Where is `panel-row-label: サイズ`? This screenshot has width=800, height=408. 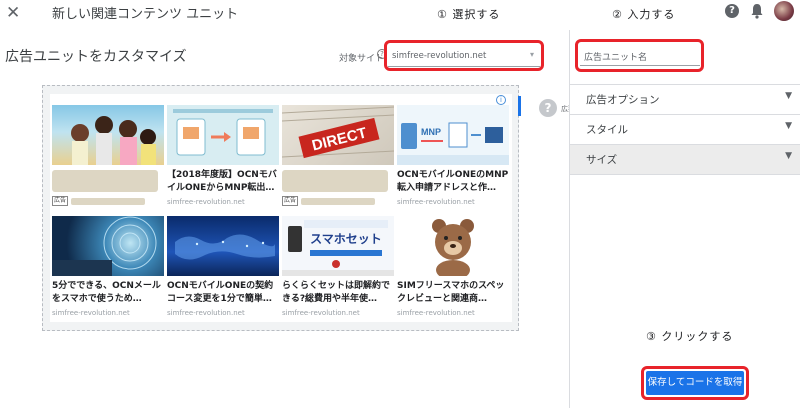 panel-row-label: サイズ is located at coordinates (602, 160).